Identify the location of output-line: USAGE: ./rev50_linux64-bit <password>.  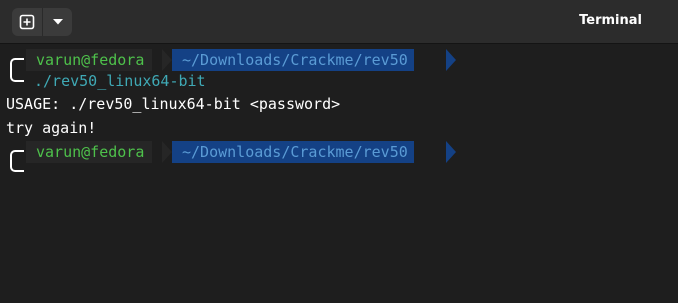
(173, 104).